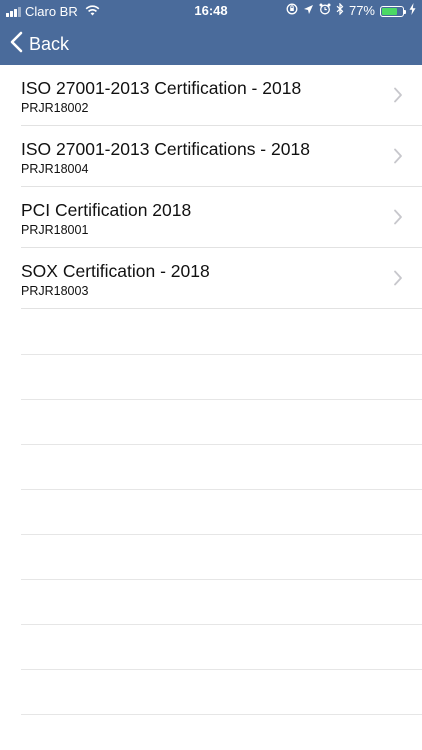 Image resolution: width=422 pixels, height=750 pixels. What do you see at coordinates (211, 278) in the screenshot?
I see `list-item: SOX Certification - 2018 PRJR18003` at bounding box center [211, 278].